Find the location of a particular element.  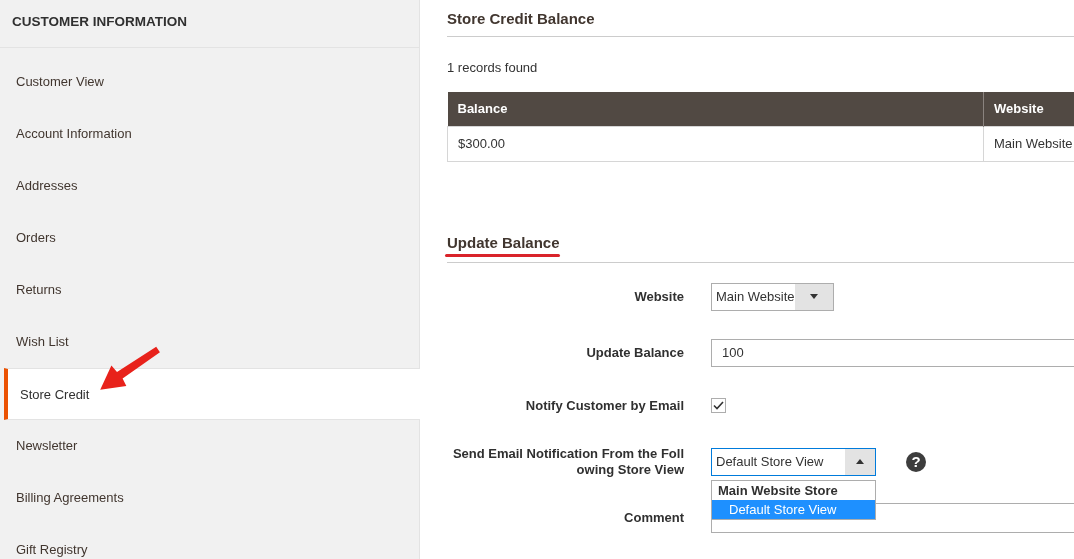

checkbox is located at coordinates (718, 405).